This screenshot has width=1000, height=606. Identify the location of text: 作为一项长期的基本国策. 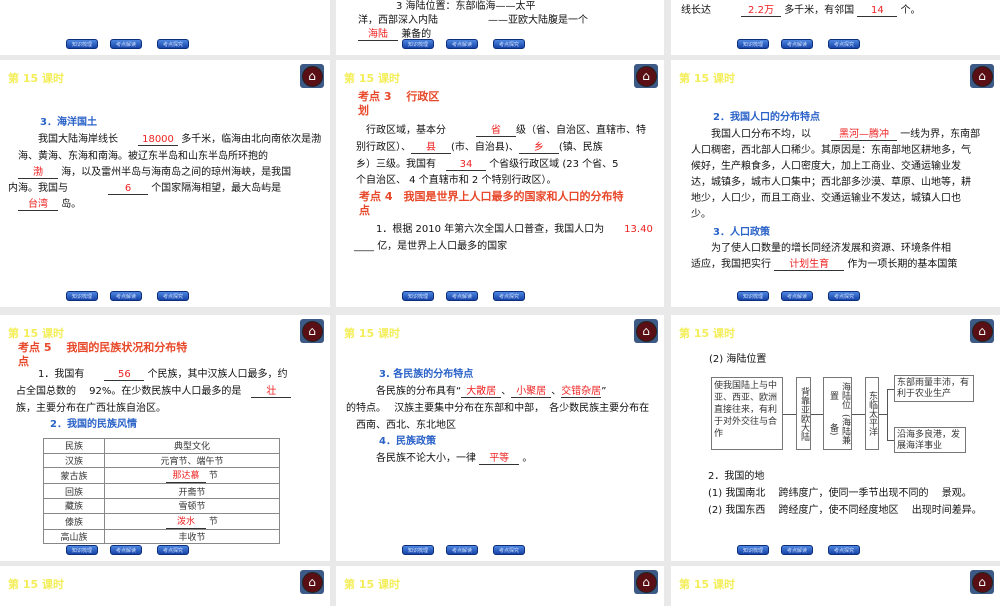
(902, 264).